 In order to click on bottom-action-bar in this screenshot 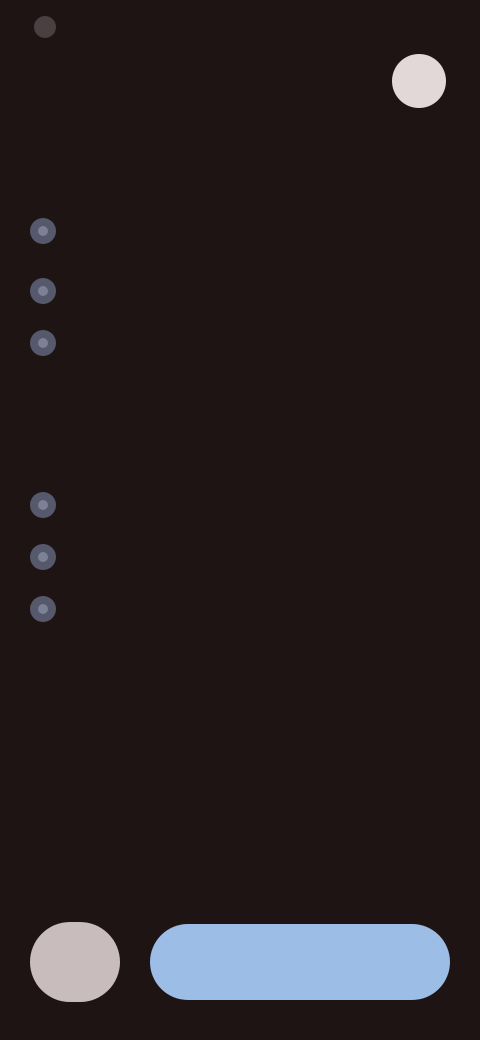, I will do `click(240, 970)`.